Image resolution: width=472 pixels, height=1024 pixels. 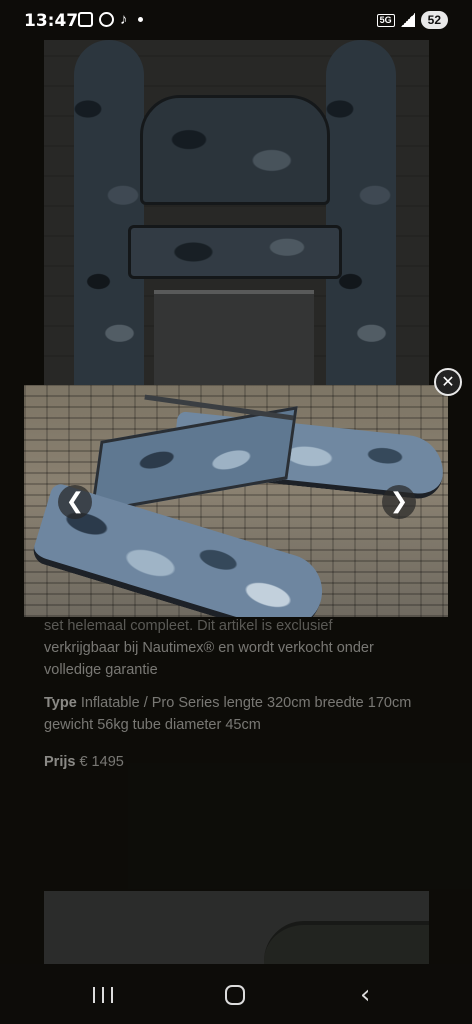 I want to click on previous-image-button: ❮, so click(x=75, y=502).